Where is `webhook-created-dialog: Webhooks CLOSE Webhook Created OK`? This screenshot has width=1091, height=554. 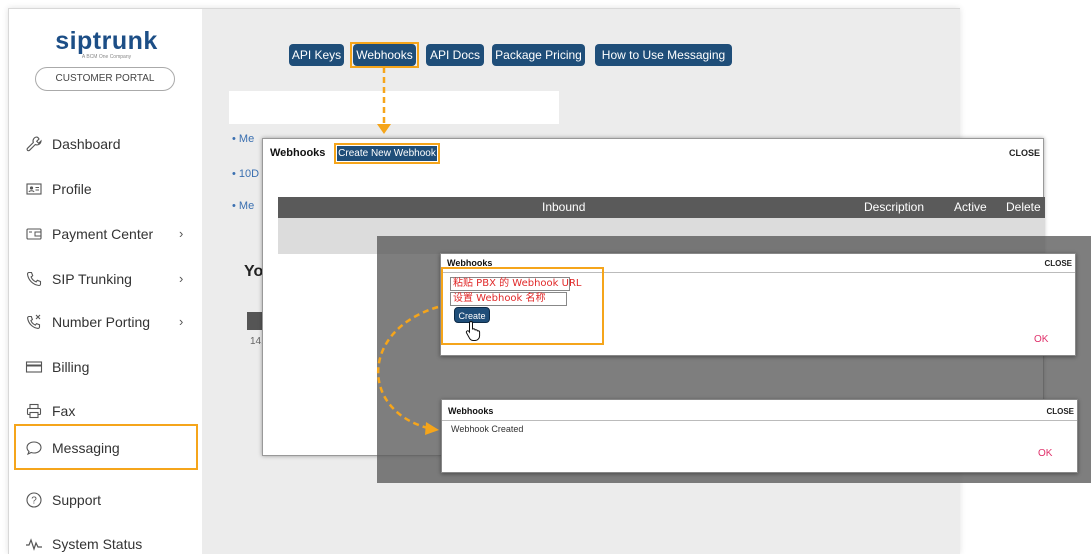 webhook-created-dialog: Webhooks CLOSE Webhook Created OK is located at coordinates (759, 436).